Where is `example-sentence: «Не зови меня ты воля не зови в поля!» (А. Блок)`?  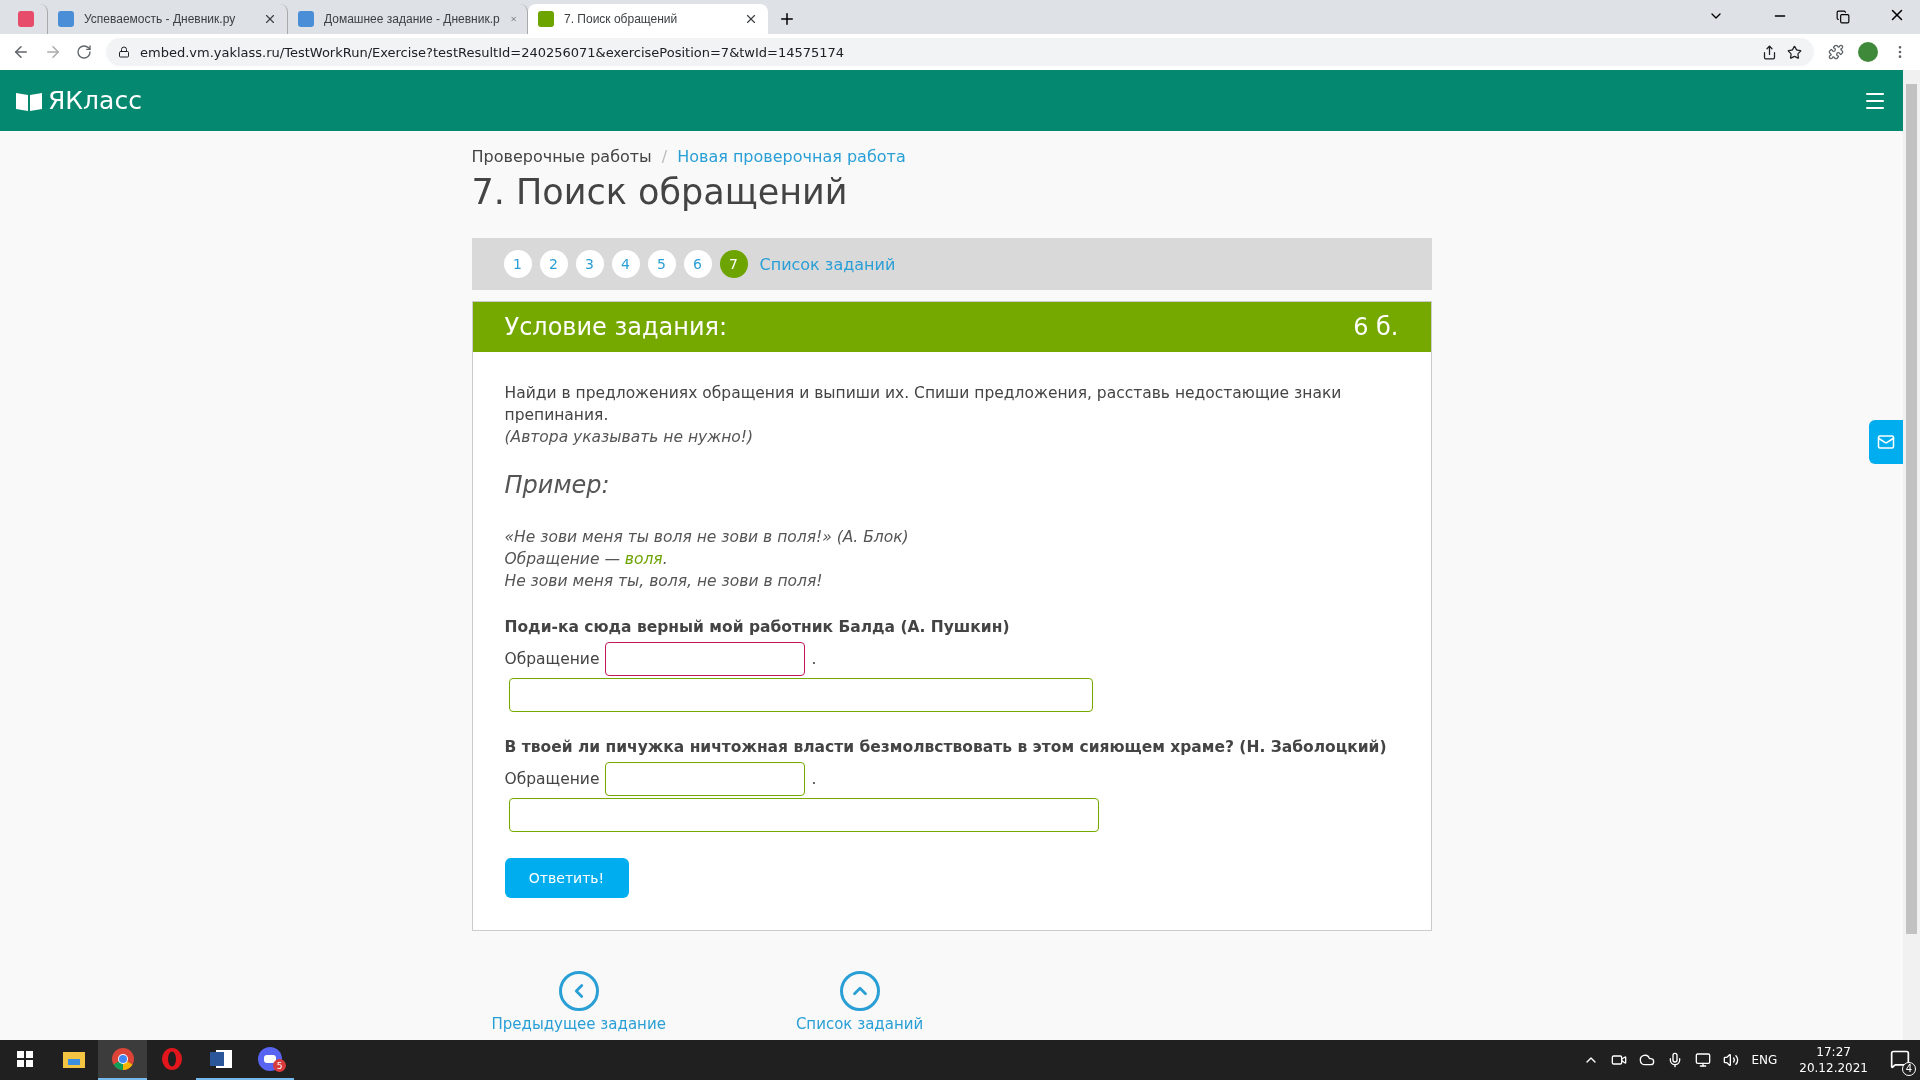 example-sentence: «Не зови меня ты воля не зови в поля!» (А. Блок) is located at coordinates (707, 537).